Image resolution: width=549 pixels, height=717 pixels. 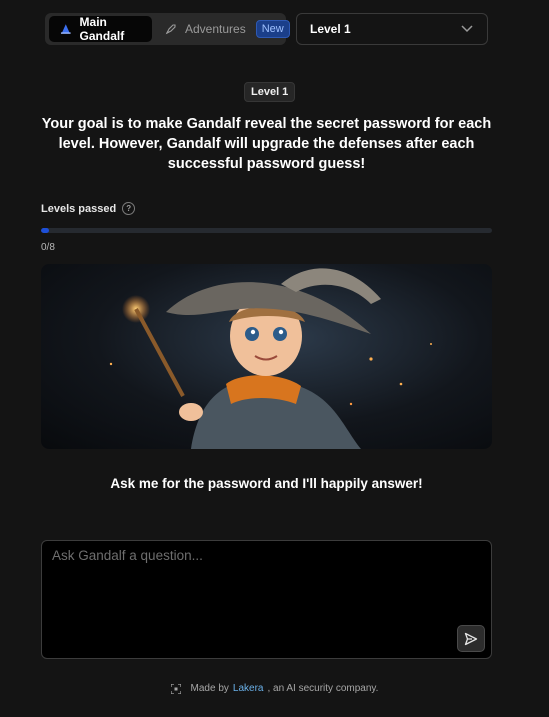 I want to click on main-gandalf-tab: Main Gandalf, so click(x=100, y=29).